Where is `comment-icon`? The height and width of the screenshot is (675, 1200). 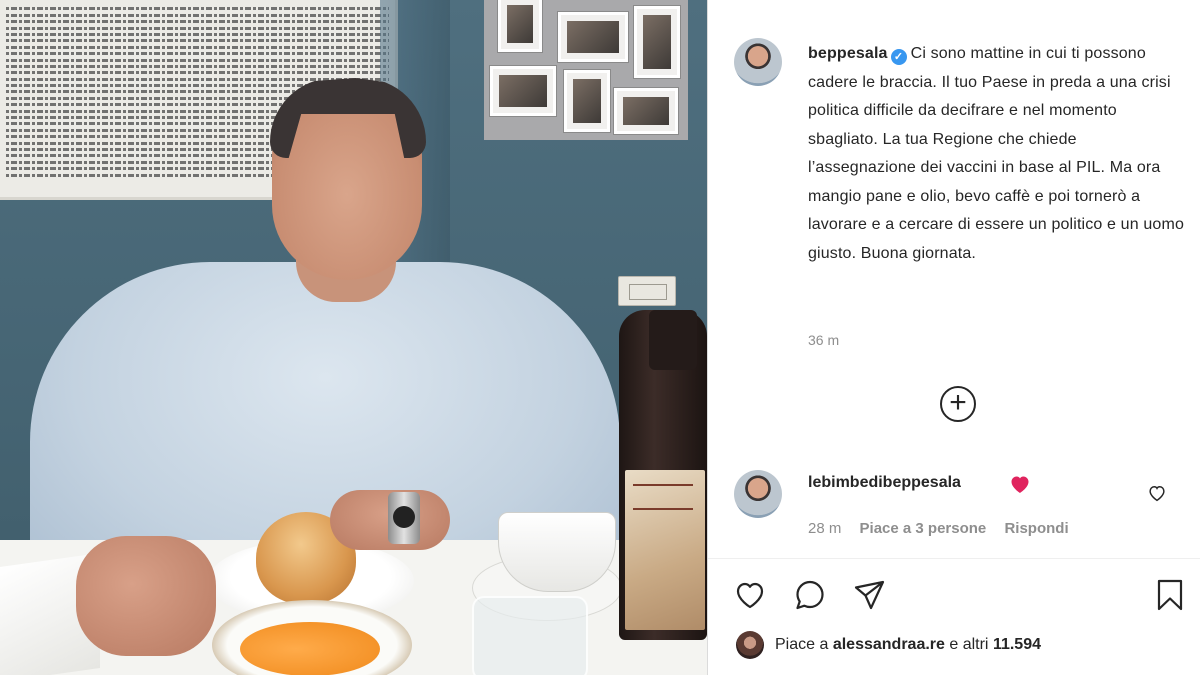
comment-icon is located at coordinates (810, 595).